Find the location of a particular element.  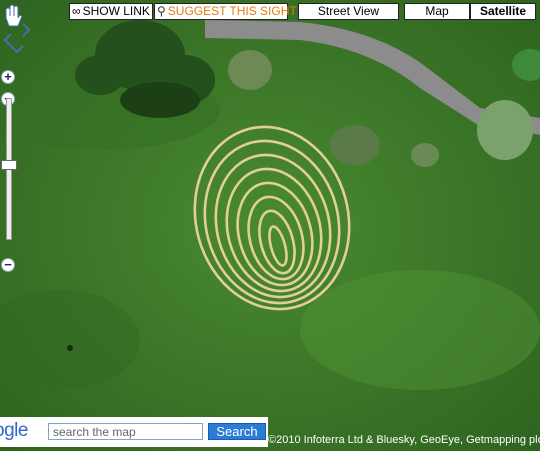

suggest-sight-button: ⚲ SUGGEST THIS SIGHT is located at coordinates (225, 11).